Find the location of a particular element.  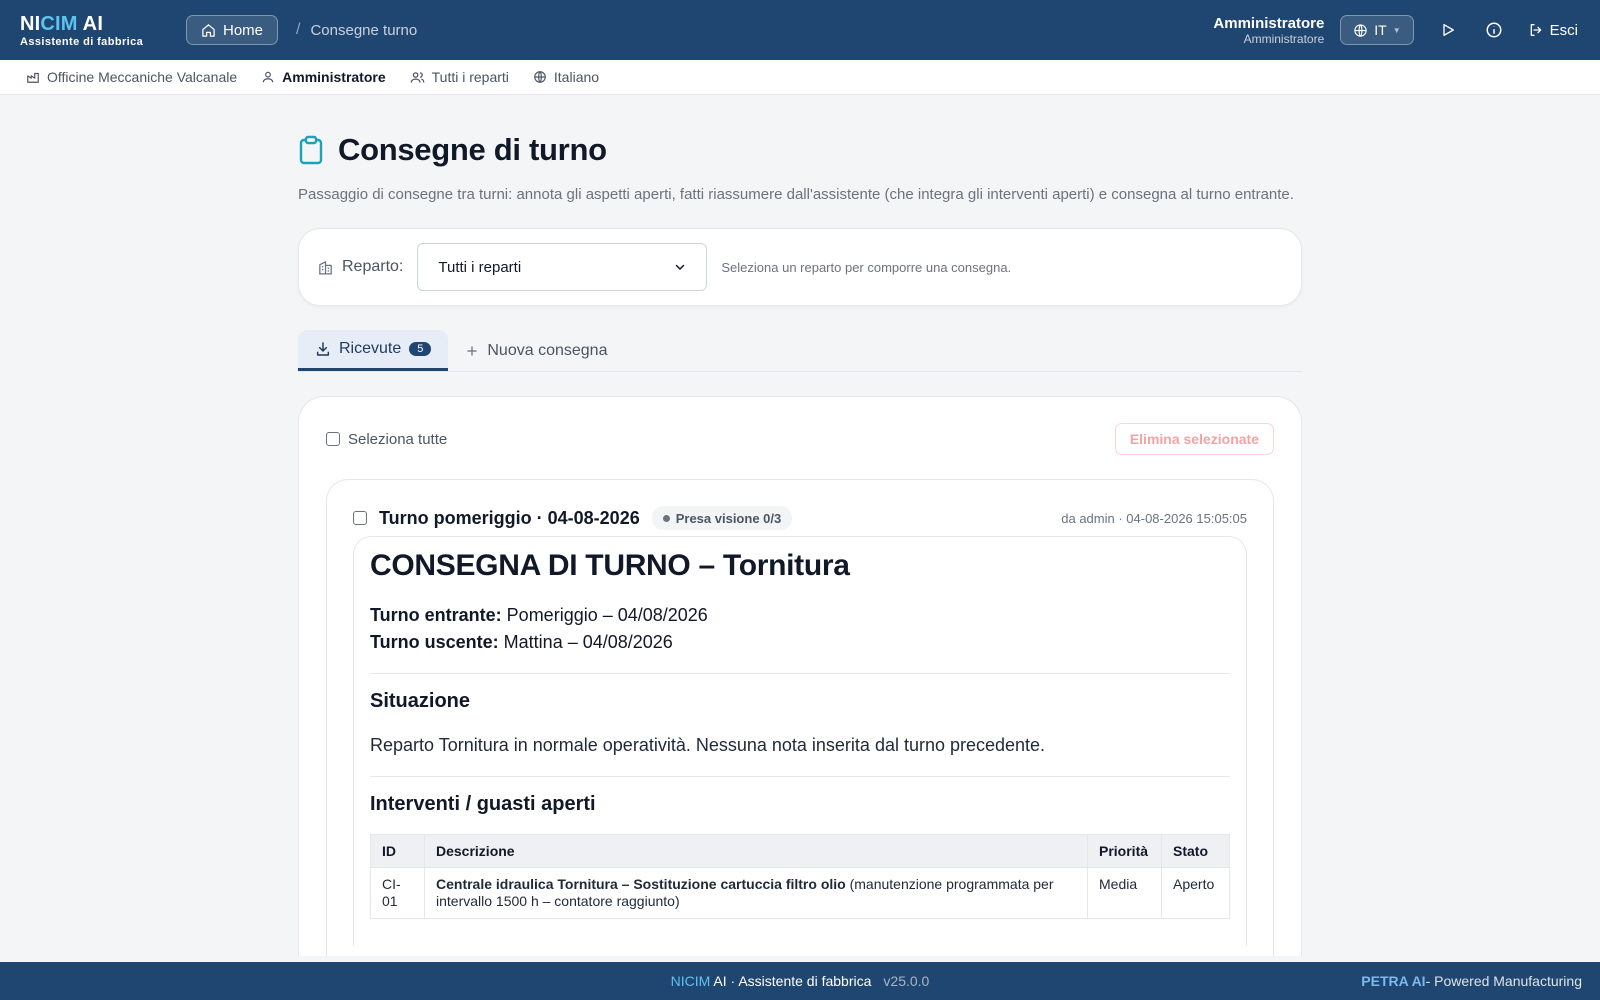

page-title: Consegne di turno is located at coordinates (472, 149).